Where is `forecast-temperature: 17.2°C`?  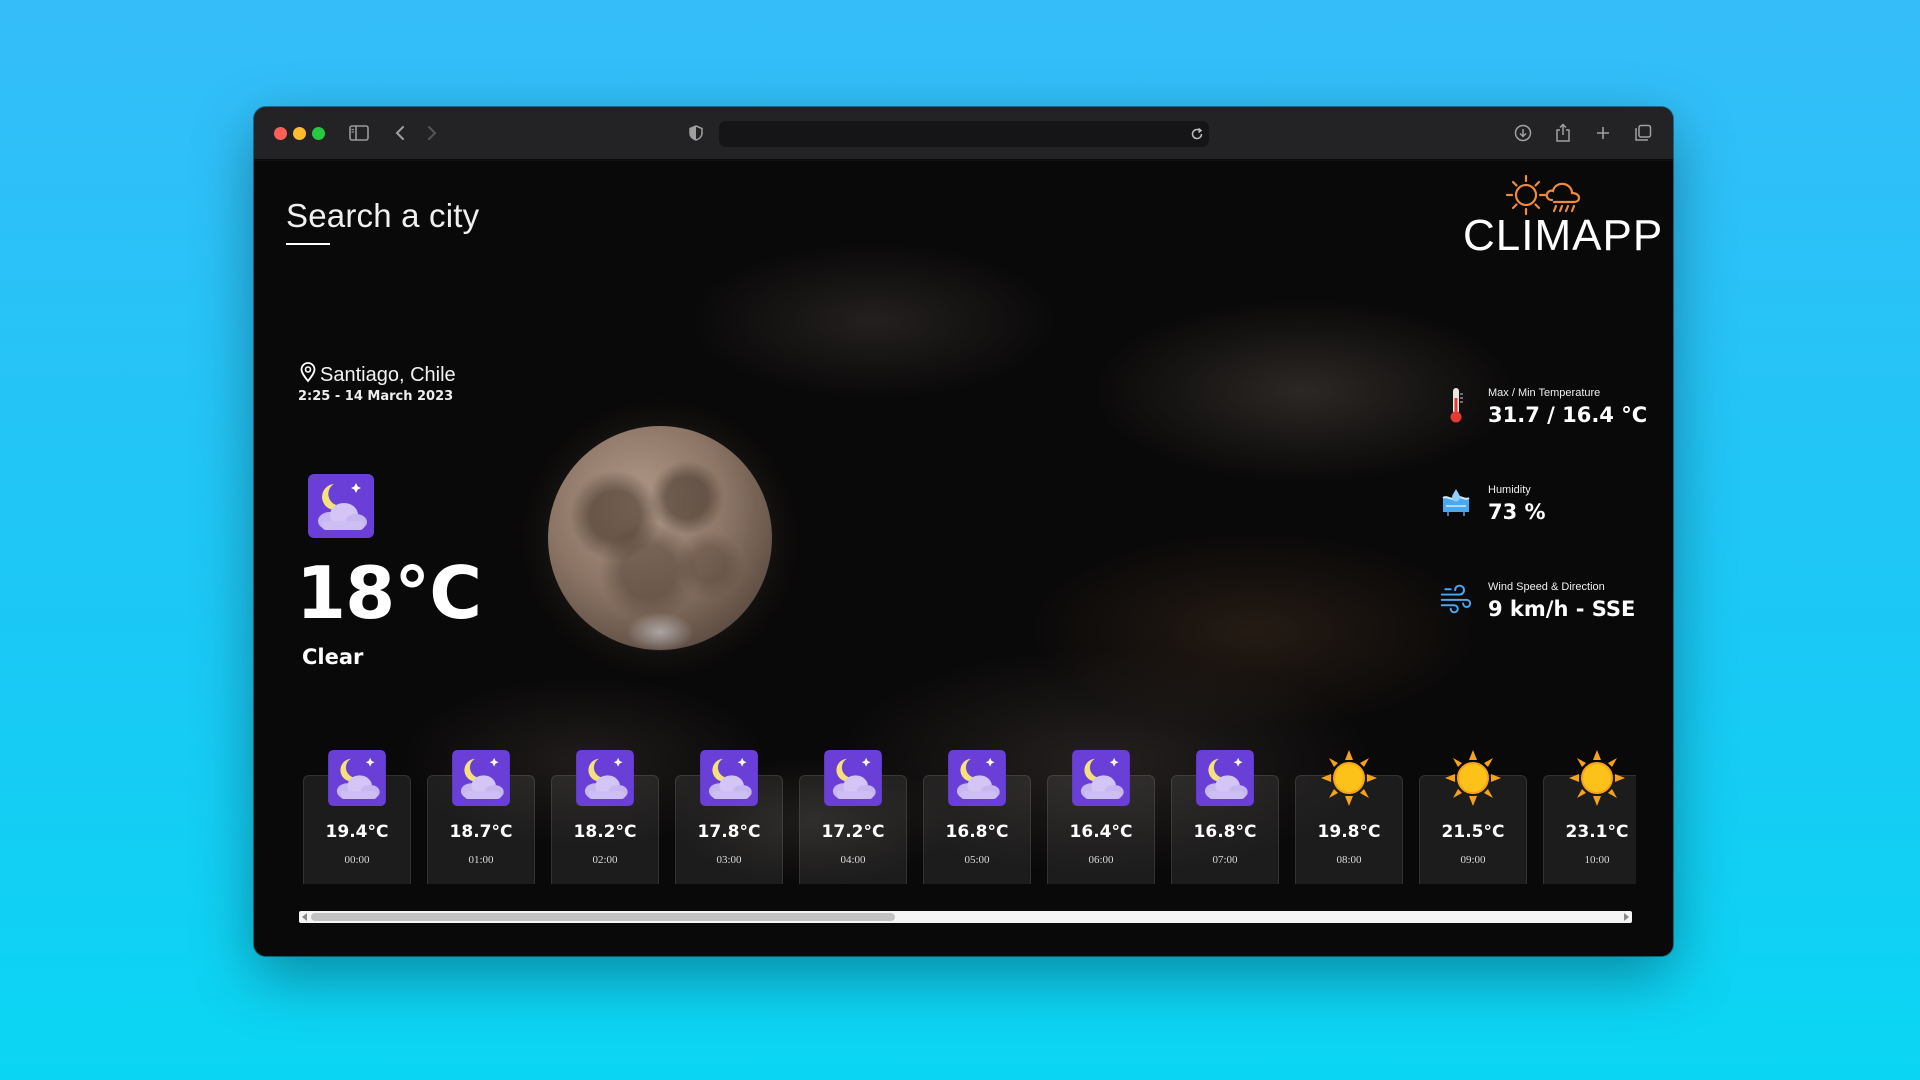 forecast-temperature: 17.2°C is located at coordinates (853, 832).